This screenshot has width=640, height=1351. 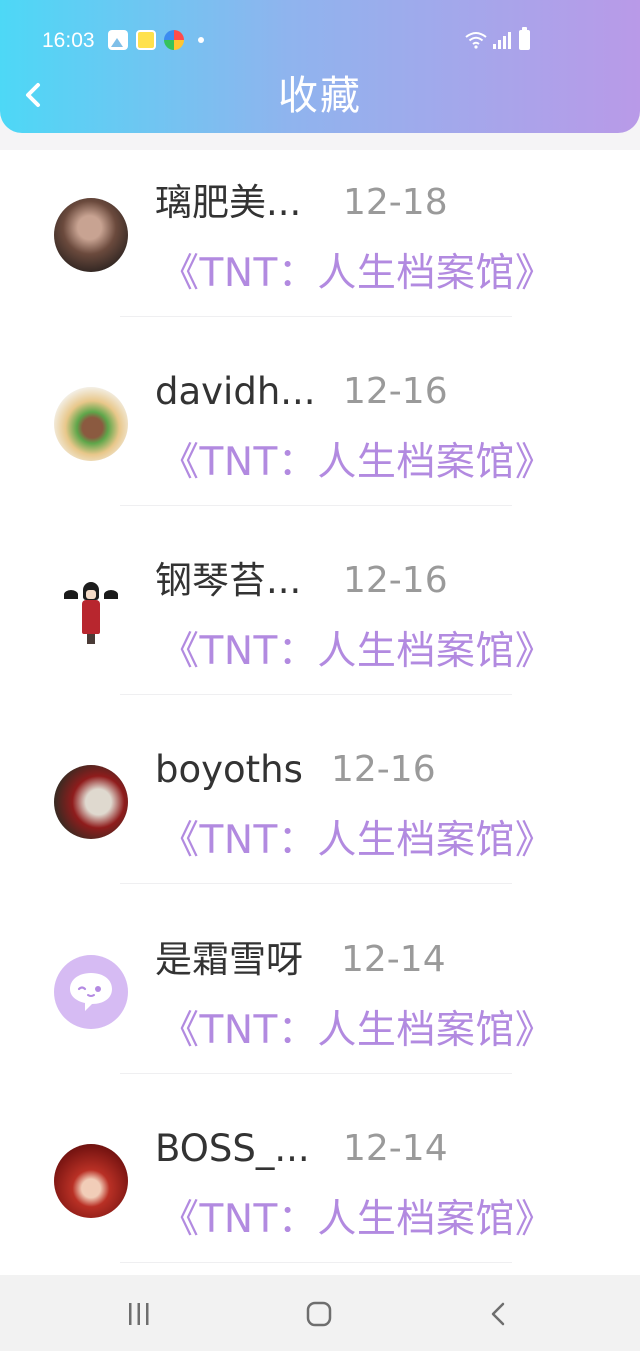 What do you see at coordinates (139, 1314) in the screenshot?
I see `recent-apps-icon` at bounding box center [139, 1314].